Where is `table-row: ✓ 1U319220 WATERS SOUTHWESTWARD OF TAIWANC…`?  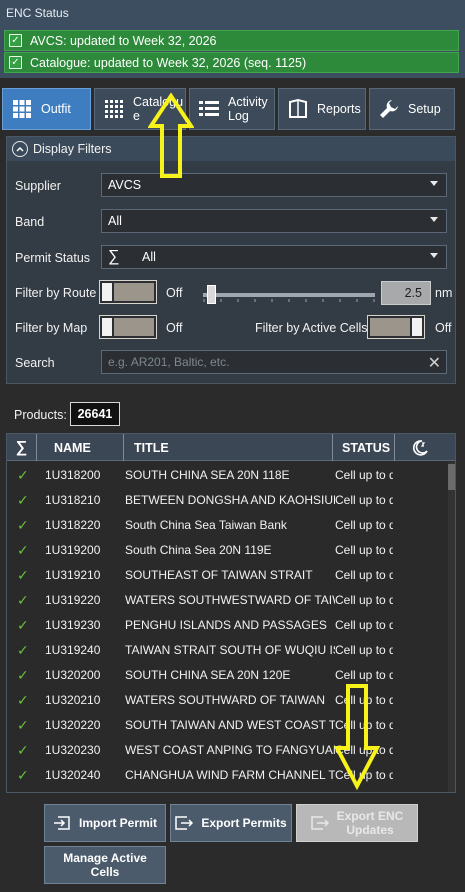
table-row: ✓ 1U319220 WATERS SOUTHWESTWARD OF TAIWANC… is located at coordinates (227, 599).